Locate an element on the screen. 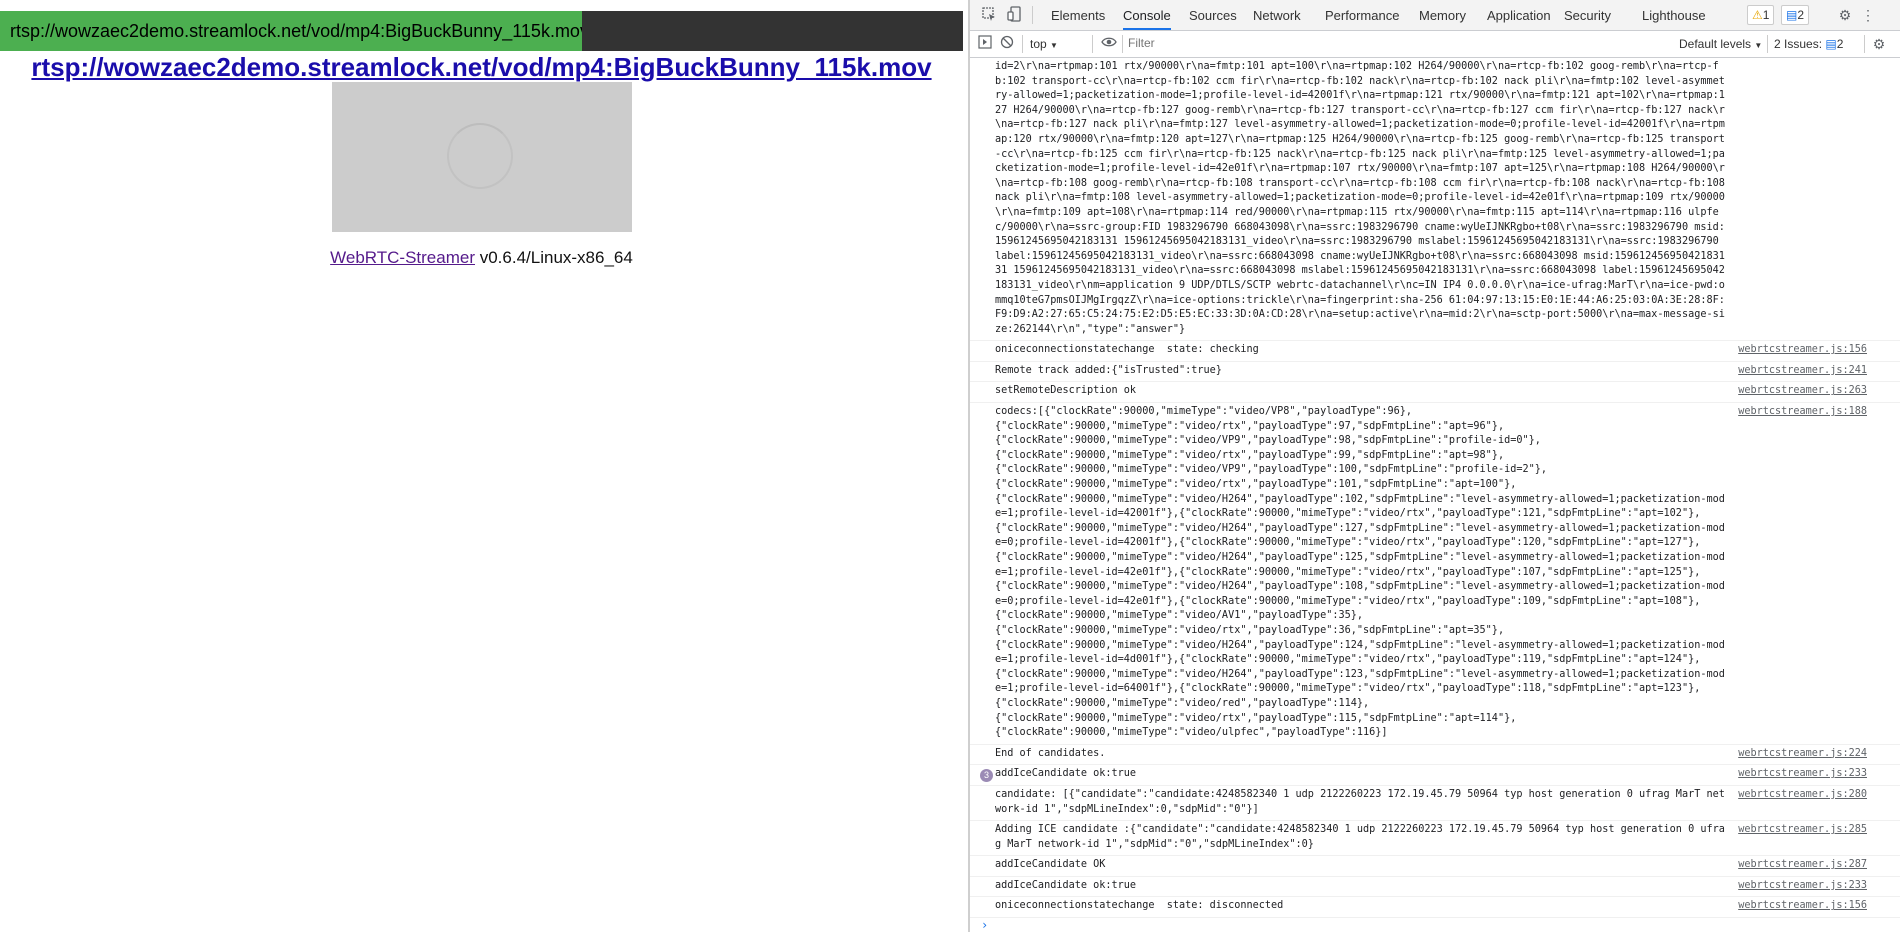 This screenshot has width=1900, height=932. console-settings-gear-icon: ⚙ is located at coordinates (1879, 44).